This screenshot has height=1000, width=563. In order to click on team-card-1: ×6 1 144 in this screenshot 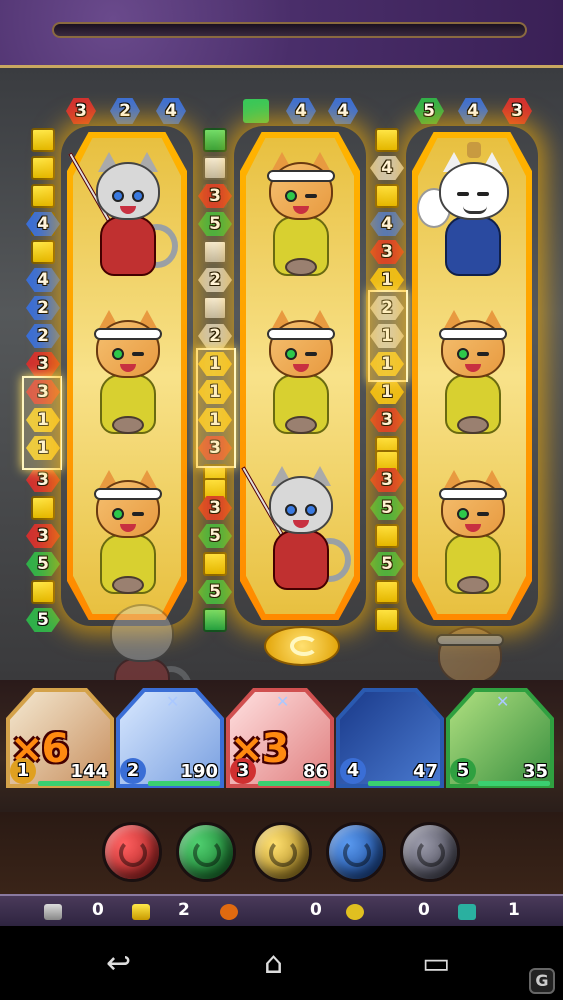, I will do `click(60, 738)`.